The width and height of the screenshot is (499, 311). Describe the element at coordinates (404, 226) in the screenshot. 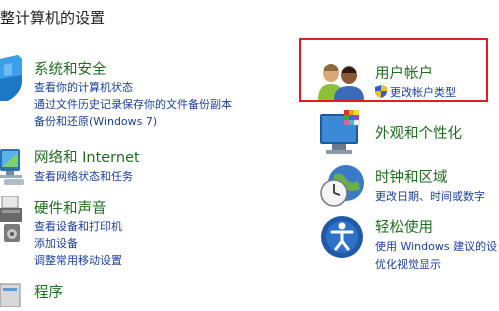

I see `category-ease-of-access: 轻松使用` at that location.